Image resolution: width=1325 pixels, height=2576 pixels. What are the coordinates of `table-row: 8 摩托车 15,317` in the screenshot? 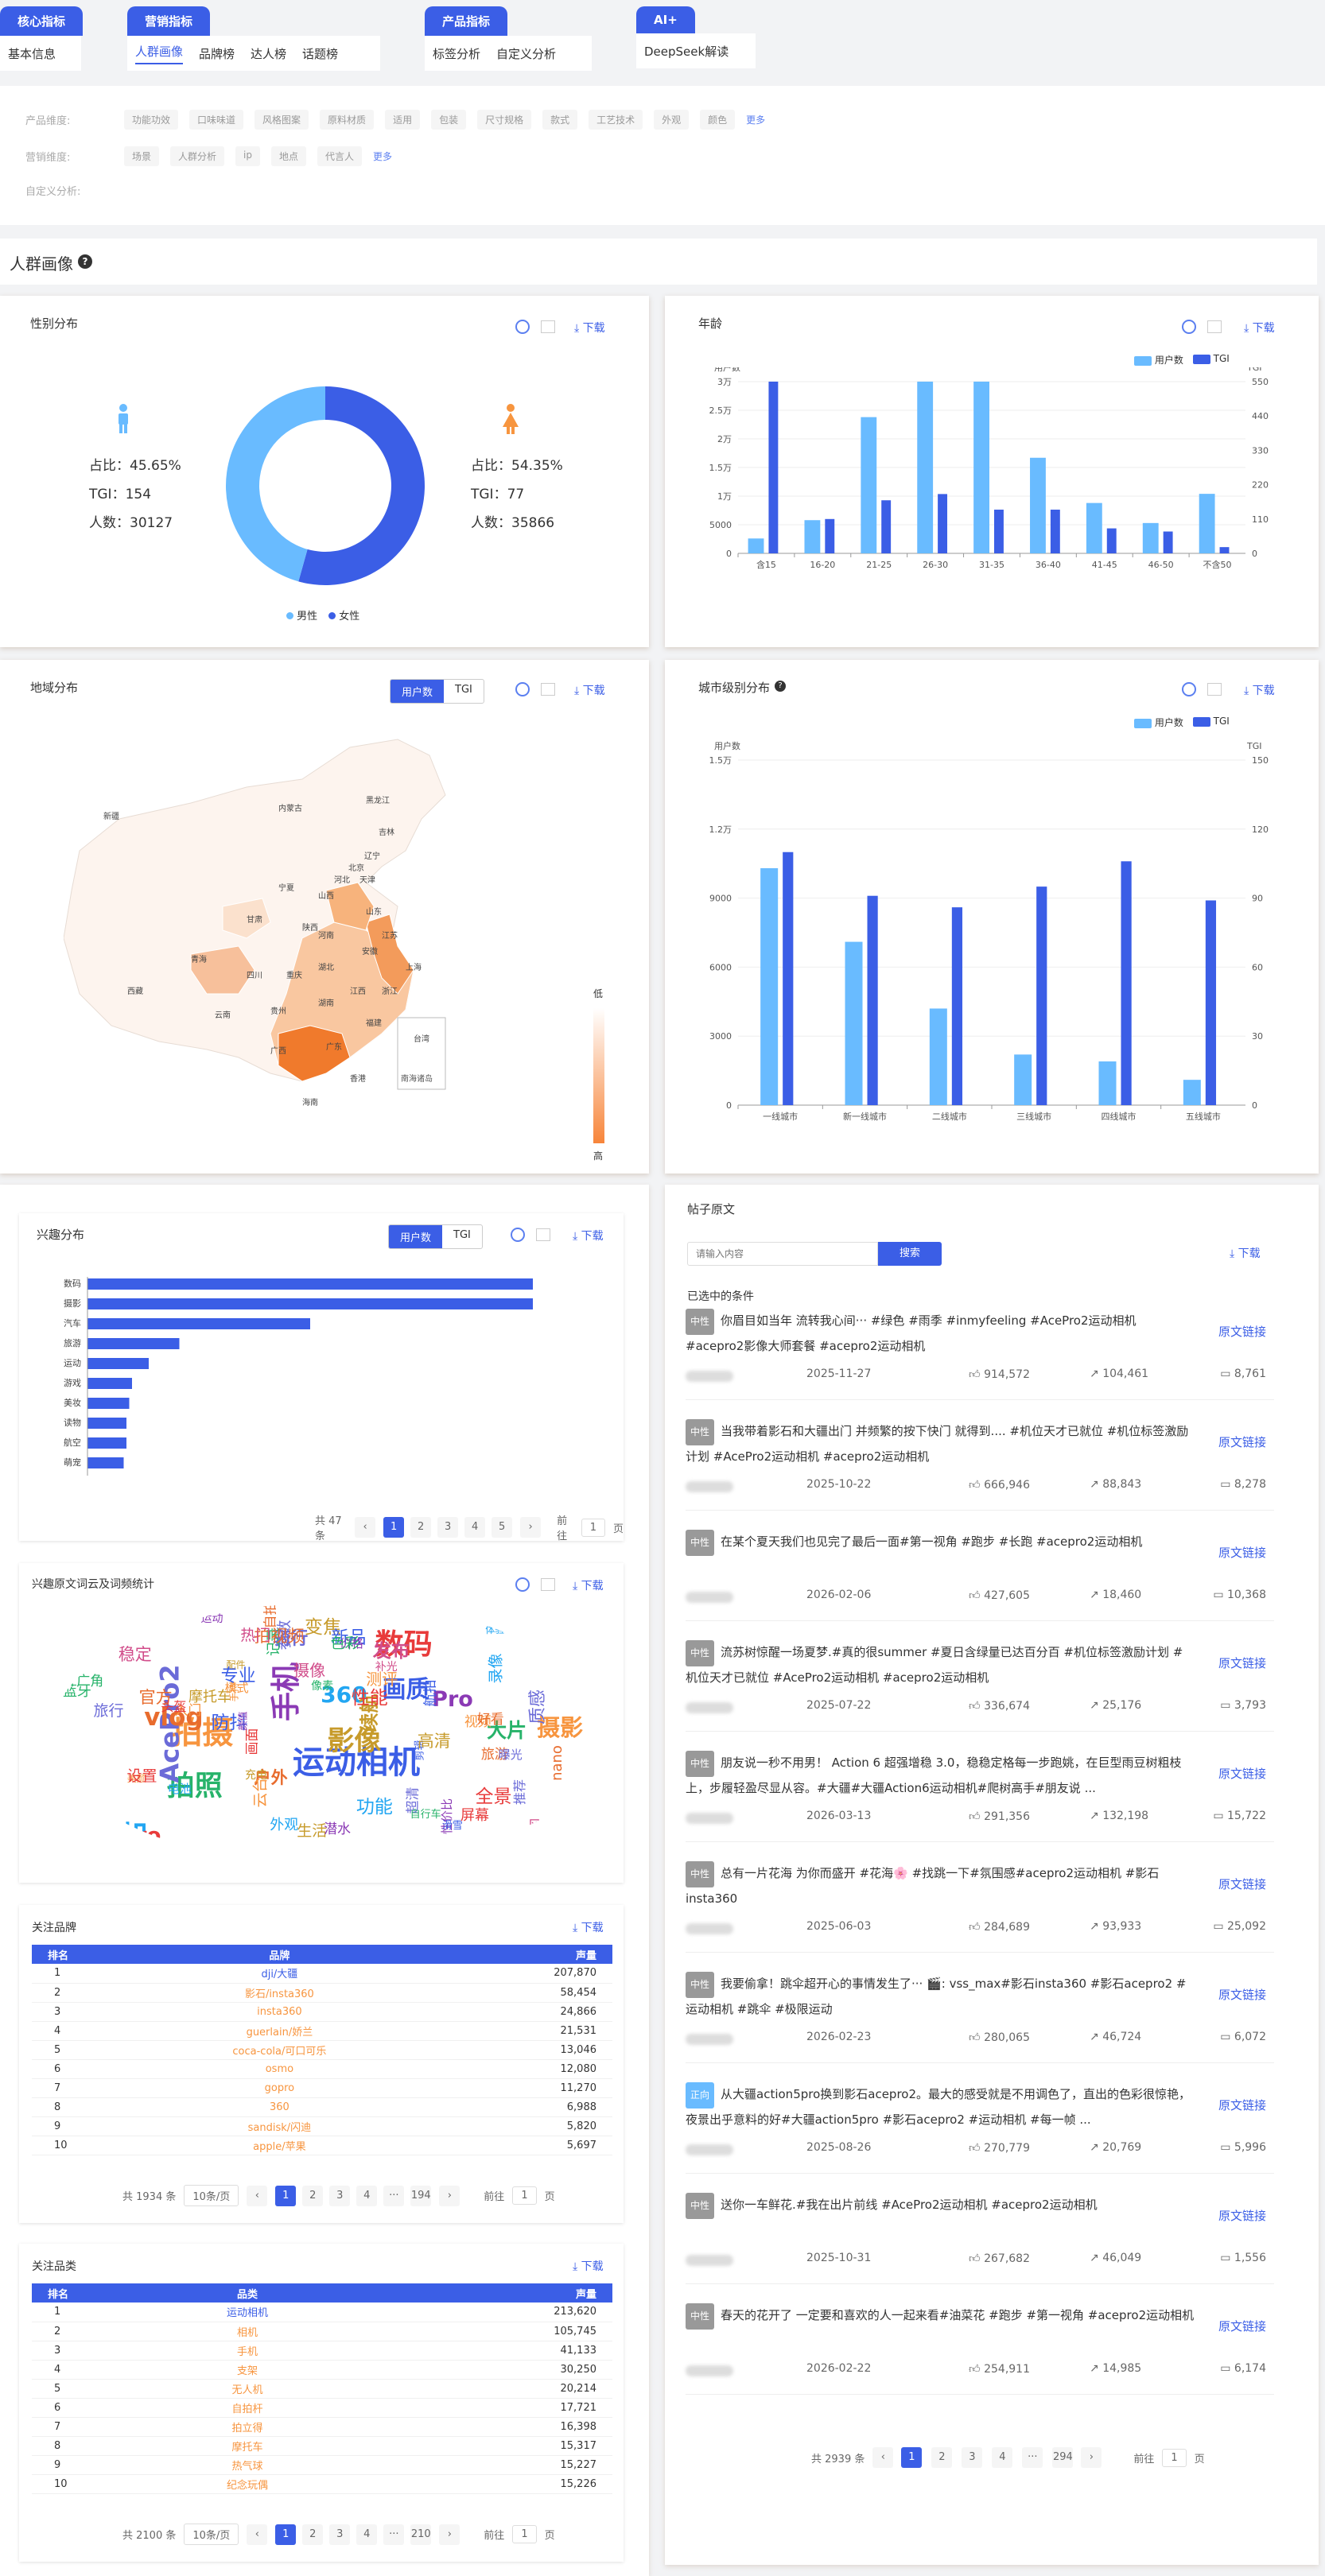 It's located at (322, 2446).